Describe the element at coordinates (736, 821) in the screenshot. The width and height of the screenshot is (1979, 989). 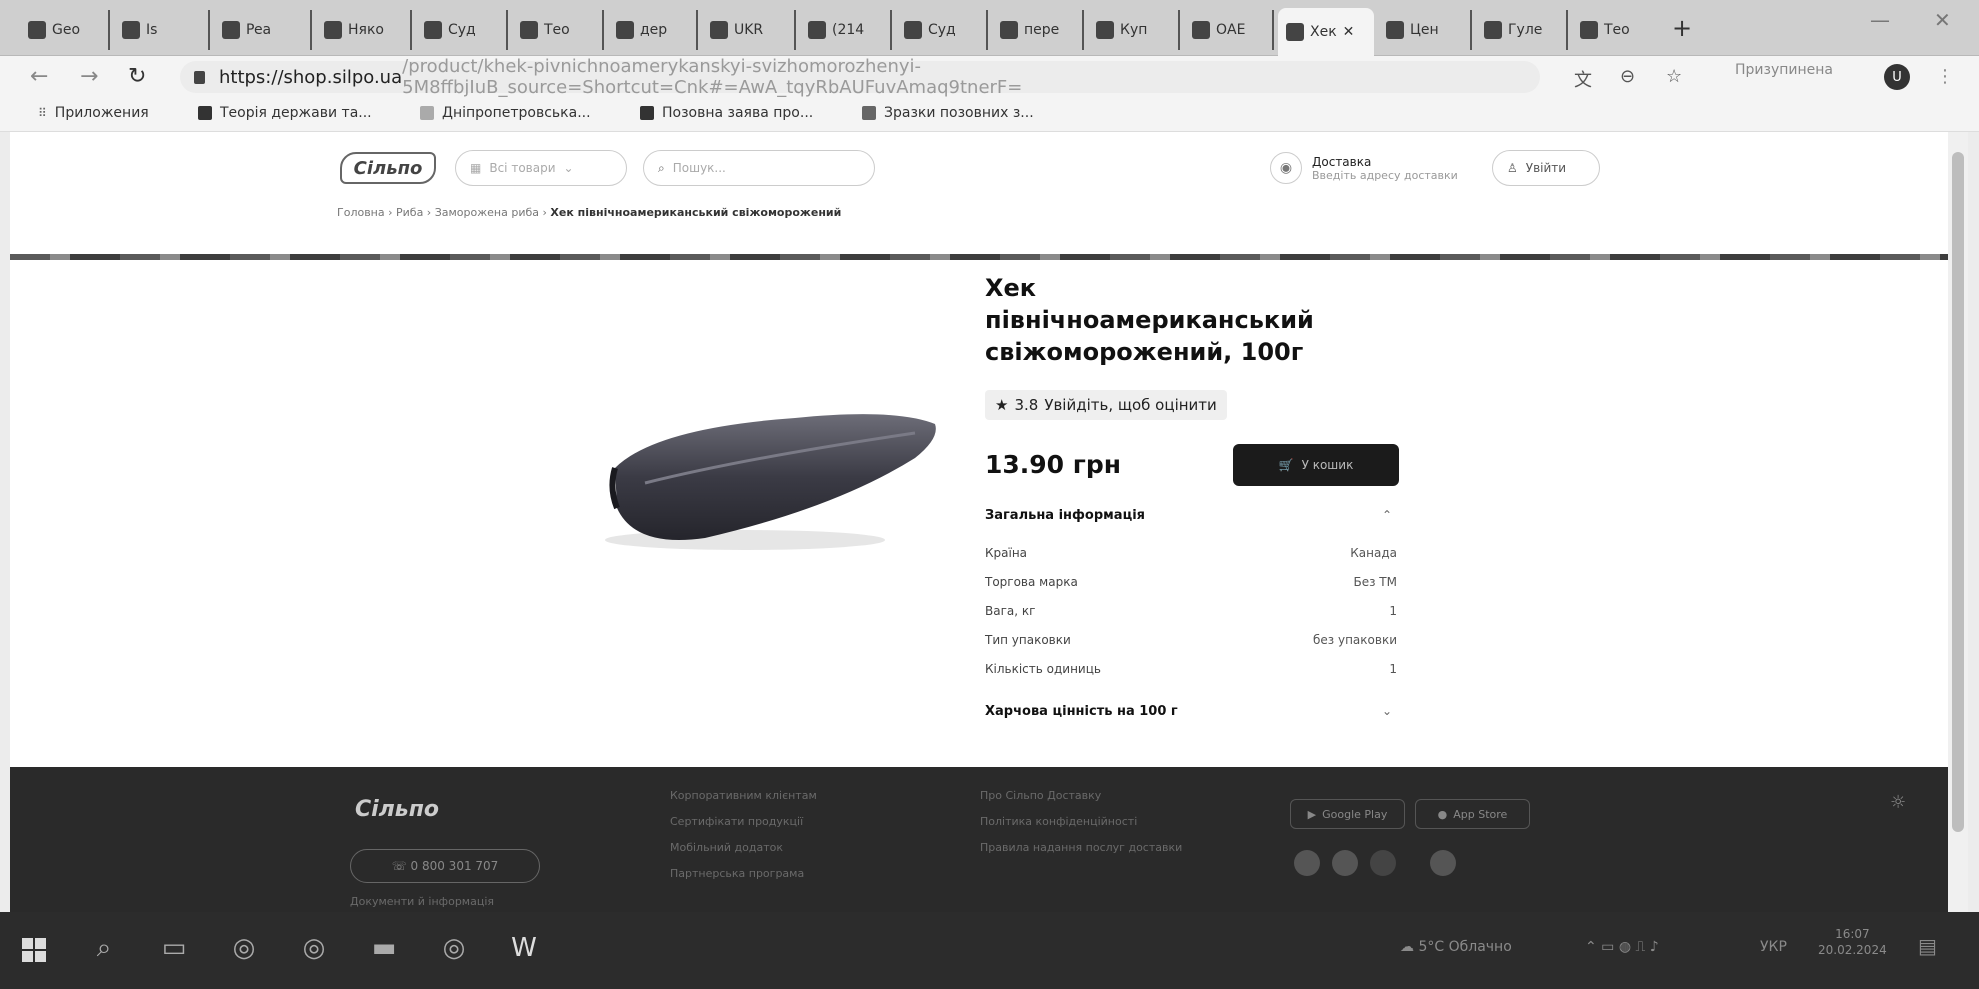
I see `footer-link: Сертифікати продукції` at that location.